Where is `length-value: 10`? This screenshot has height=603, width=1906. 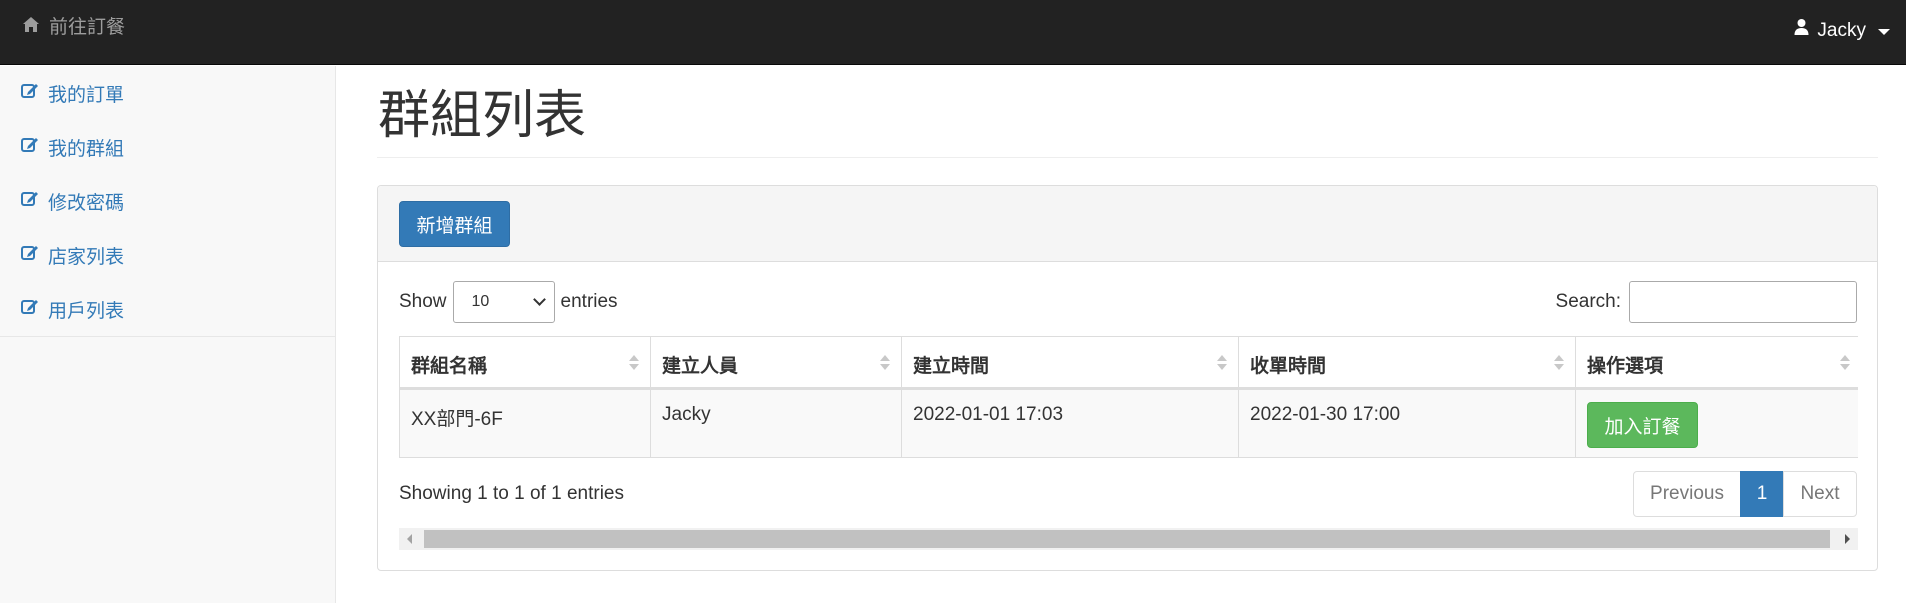
length-value: 10 is located at coordinates (480, 301).